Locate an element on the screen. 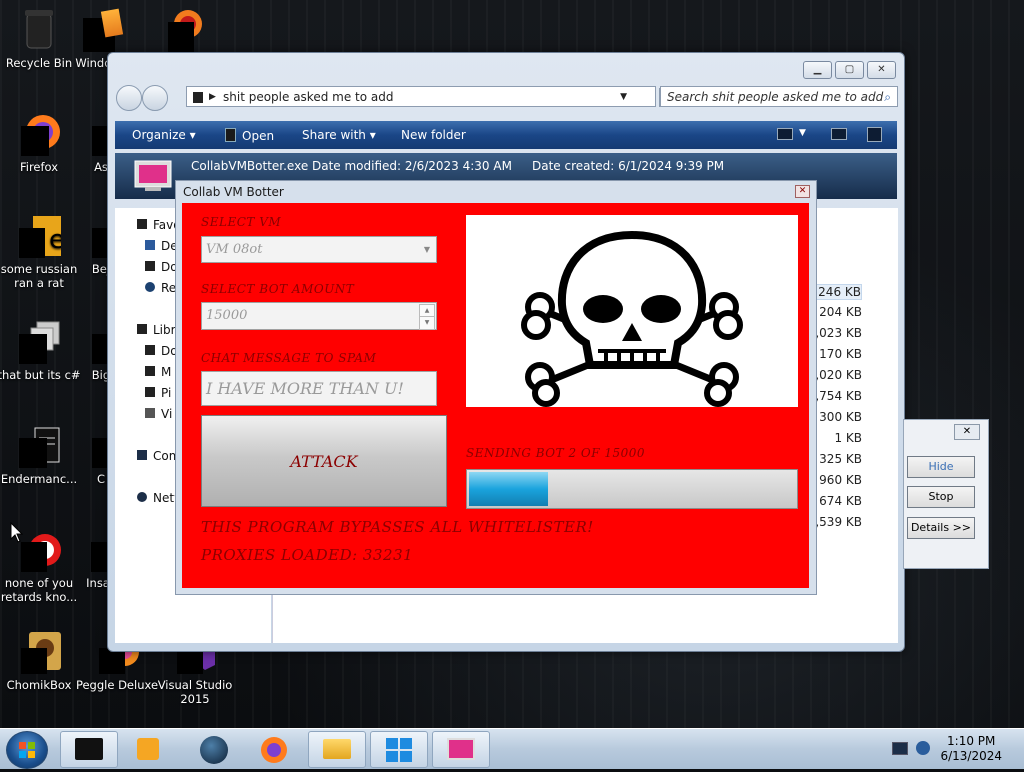 The image size is (1024, 772). clock-date: 6/13/2024 is located at coordinates (971, 756).